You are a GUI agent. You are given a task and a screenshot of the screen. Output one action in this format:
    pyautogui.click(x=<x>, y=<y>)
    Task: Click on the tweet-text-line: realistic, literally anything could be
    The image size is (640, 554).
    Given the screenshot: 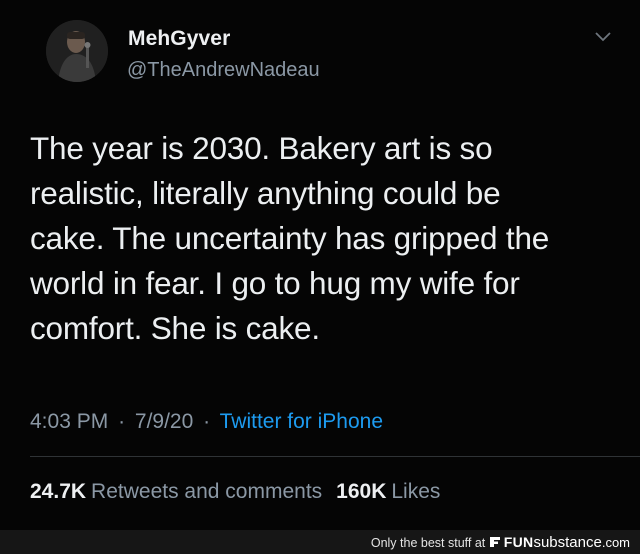 What is the action you would take?
    pyautogui.click(x=265, y=193)
    